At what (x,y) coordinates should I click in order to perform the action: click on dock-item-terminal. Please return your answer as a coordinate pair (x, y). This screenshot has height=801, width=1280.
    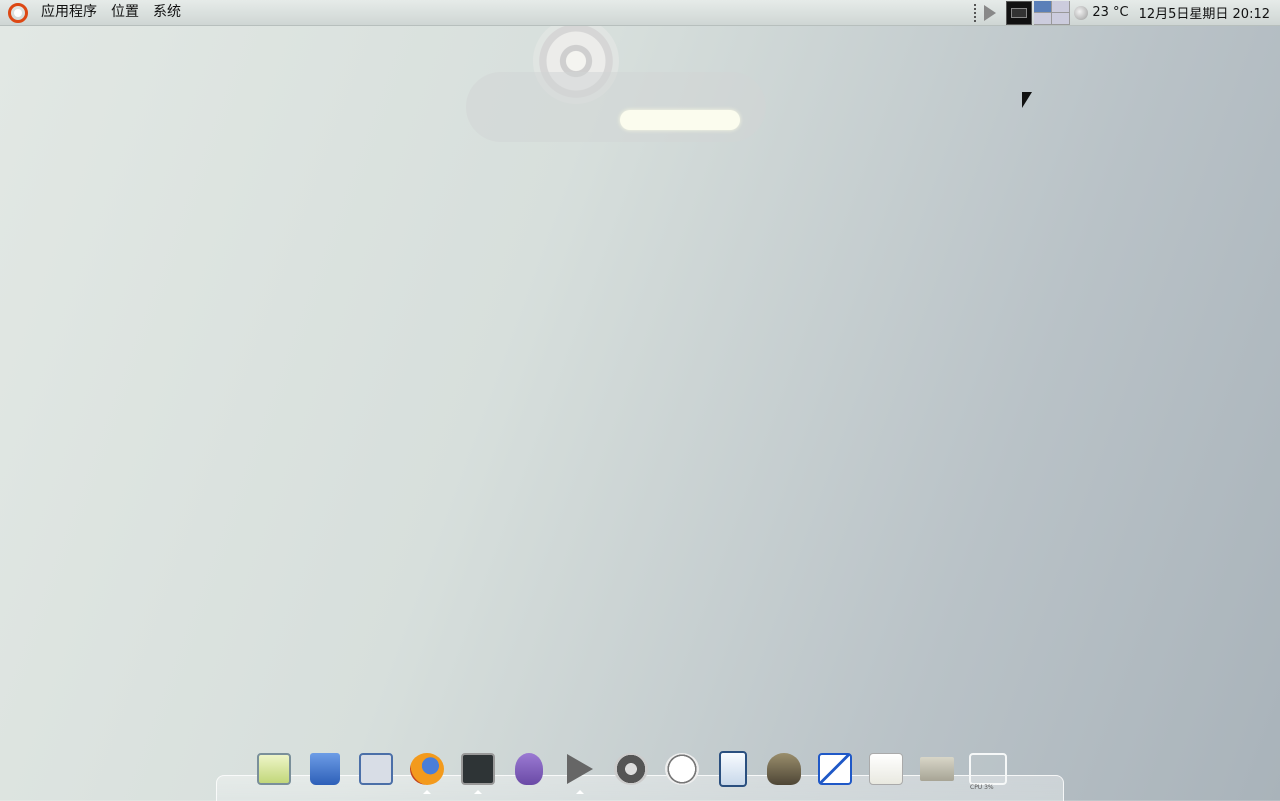
    Looking at the image, I should click on (478, 771).